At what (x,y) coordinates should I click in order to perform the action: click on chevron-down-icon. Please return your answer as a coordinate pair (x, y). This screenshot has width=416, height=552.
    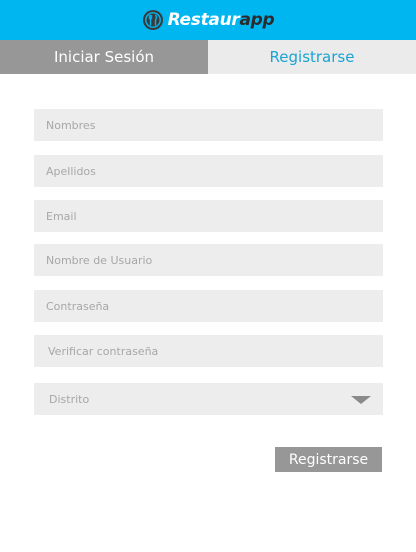
    Looking at the image, I should click on (361, 400).